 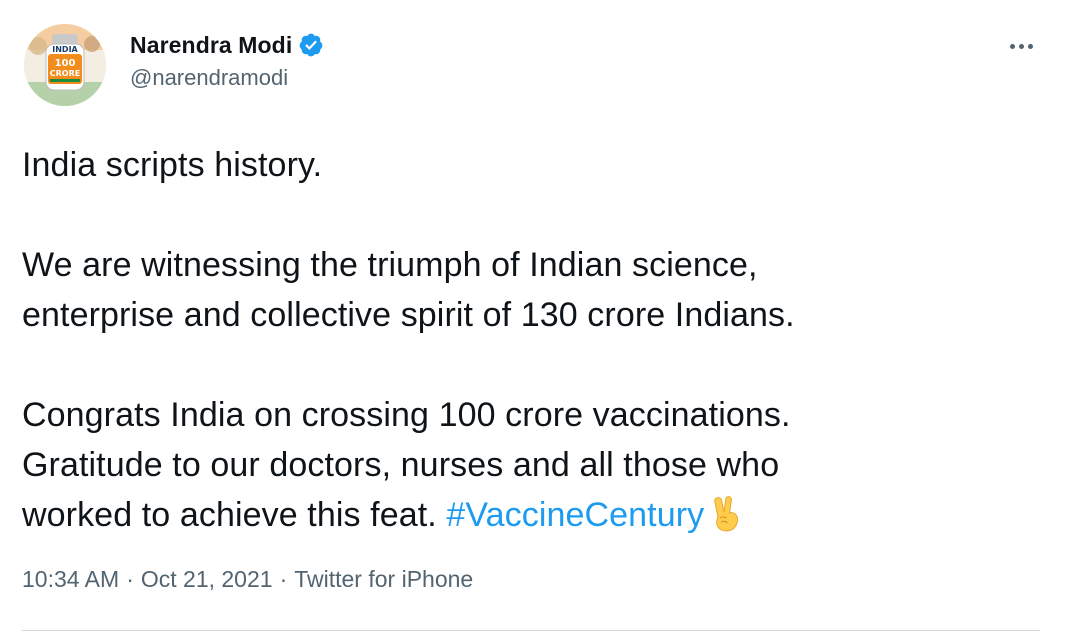 I want to click on avatar-badge-line3: CRORE, so click(x=65, y=73).